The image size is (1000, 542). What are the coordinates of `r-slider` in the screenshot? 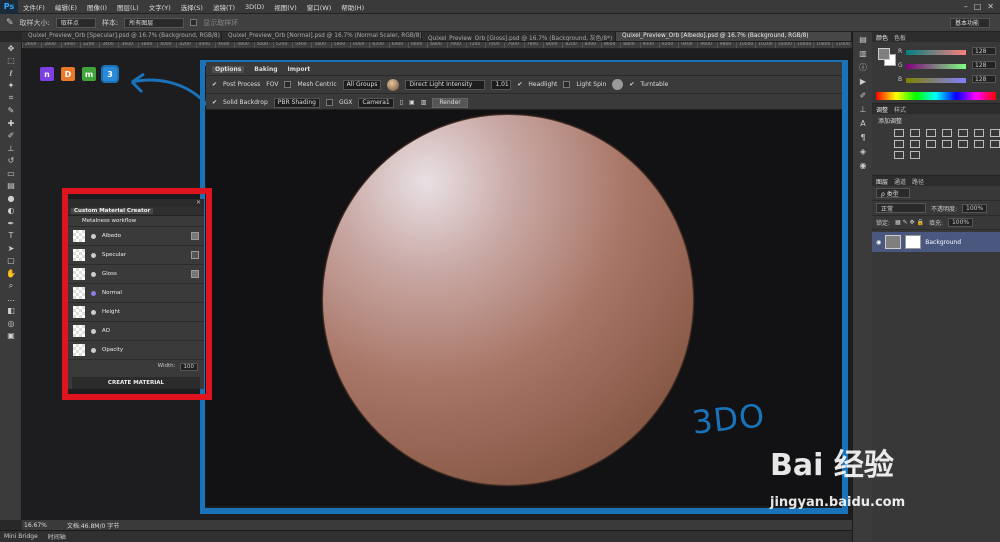 It's located at (936, 52).